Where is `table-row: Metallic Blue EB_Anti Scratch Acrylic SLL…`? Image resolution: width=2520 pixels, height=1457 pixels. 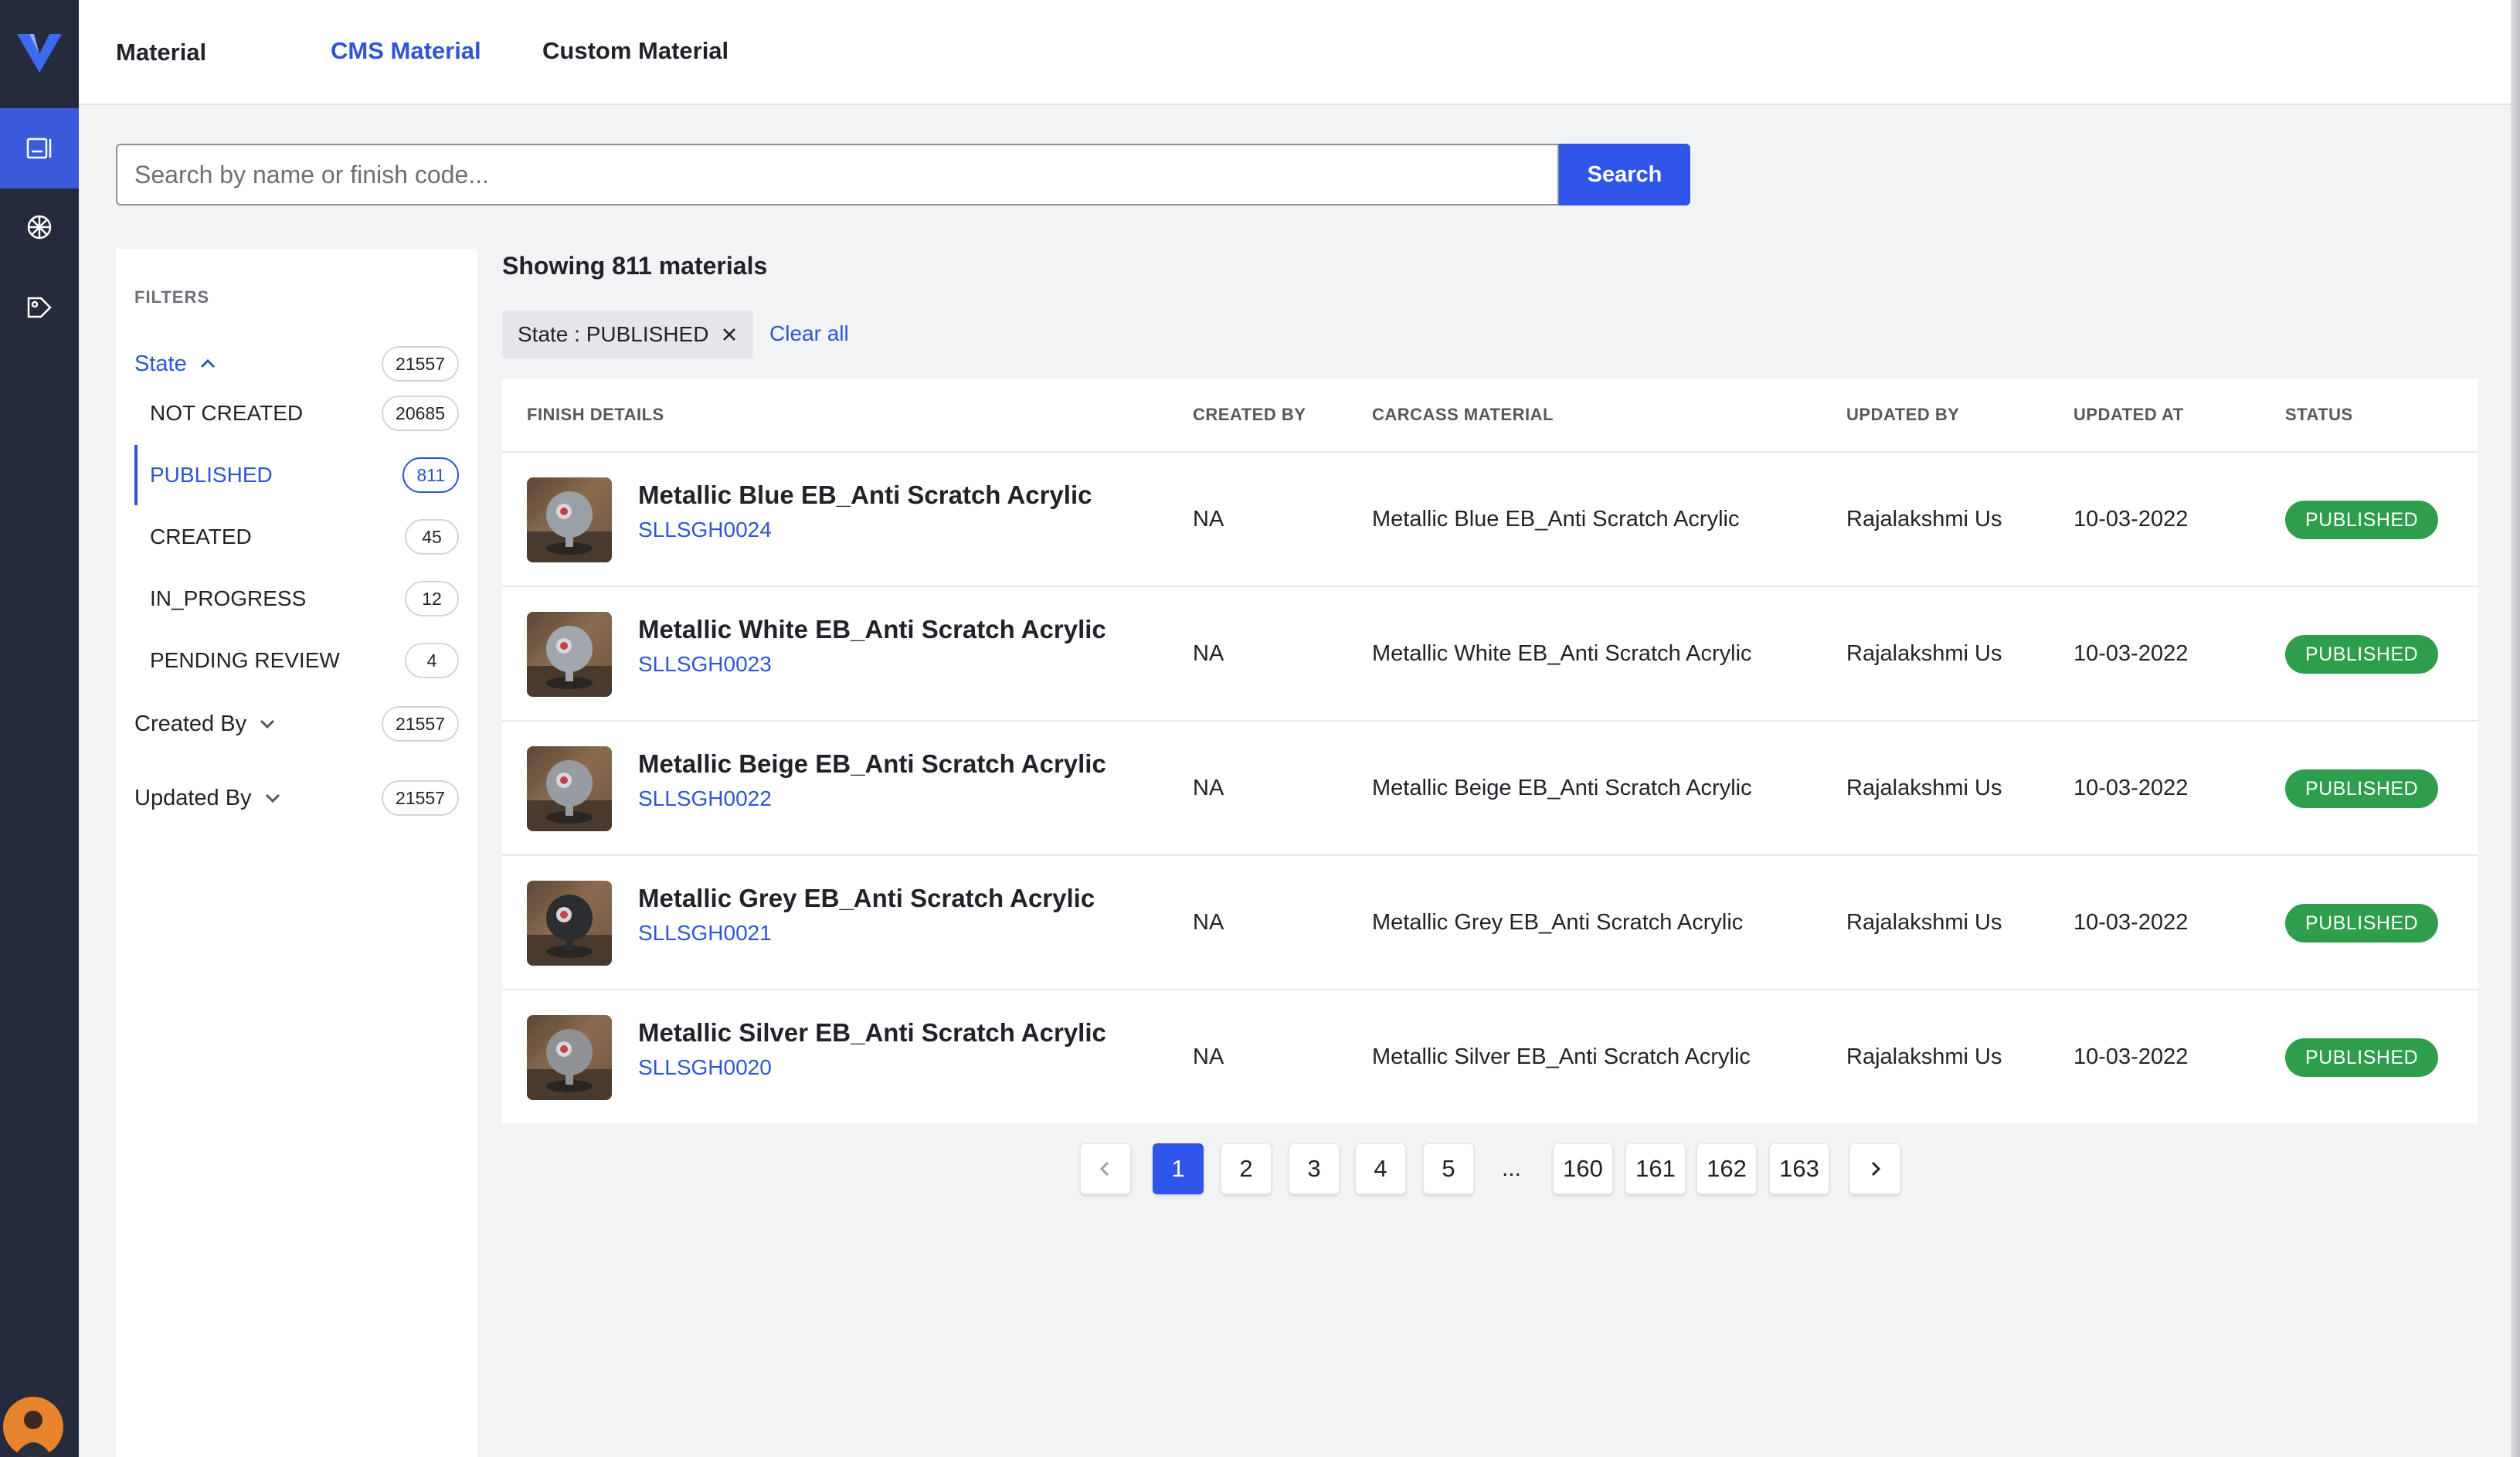
table-row: Metallic Blue EB_Anti Scratch Acrylic SLL… is located at coordinates (1490, 520).